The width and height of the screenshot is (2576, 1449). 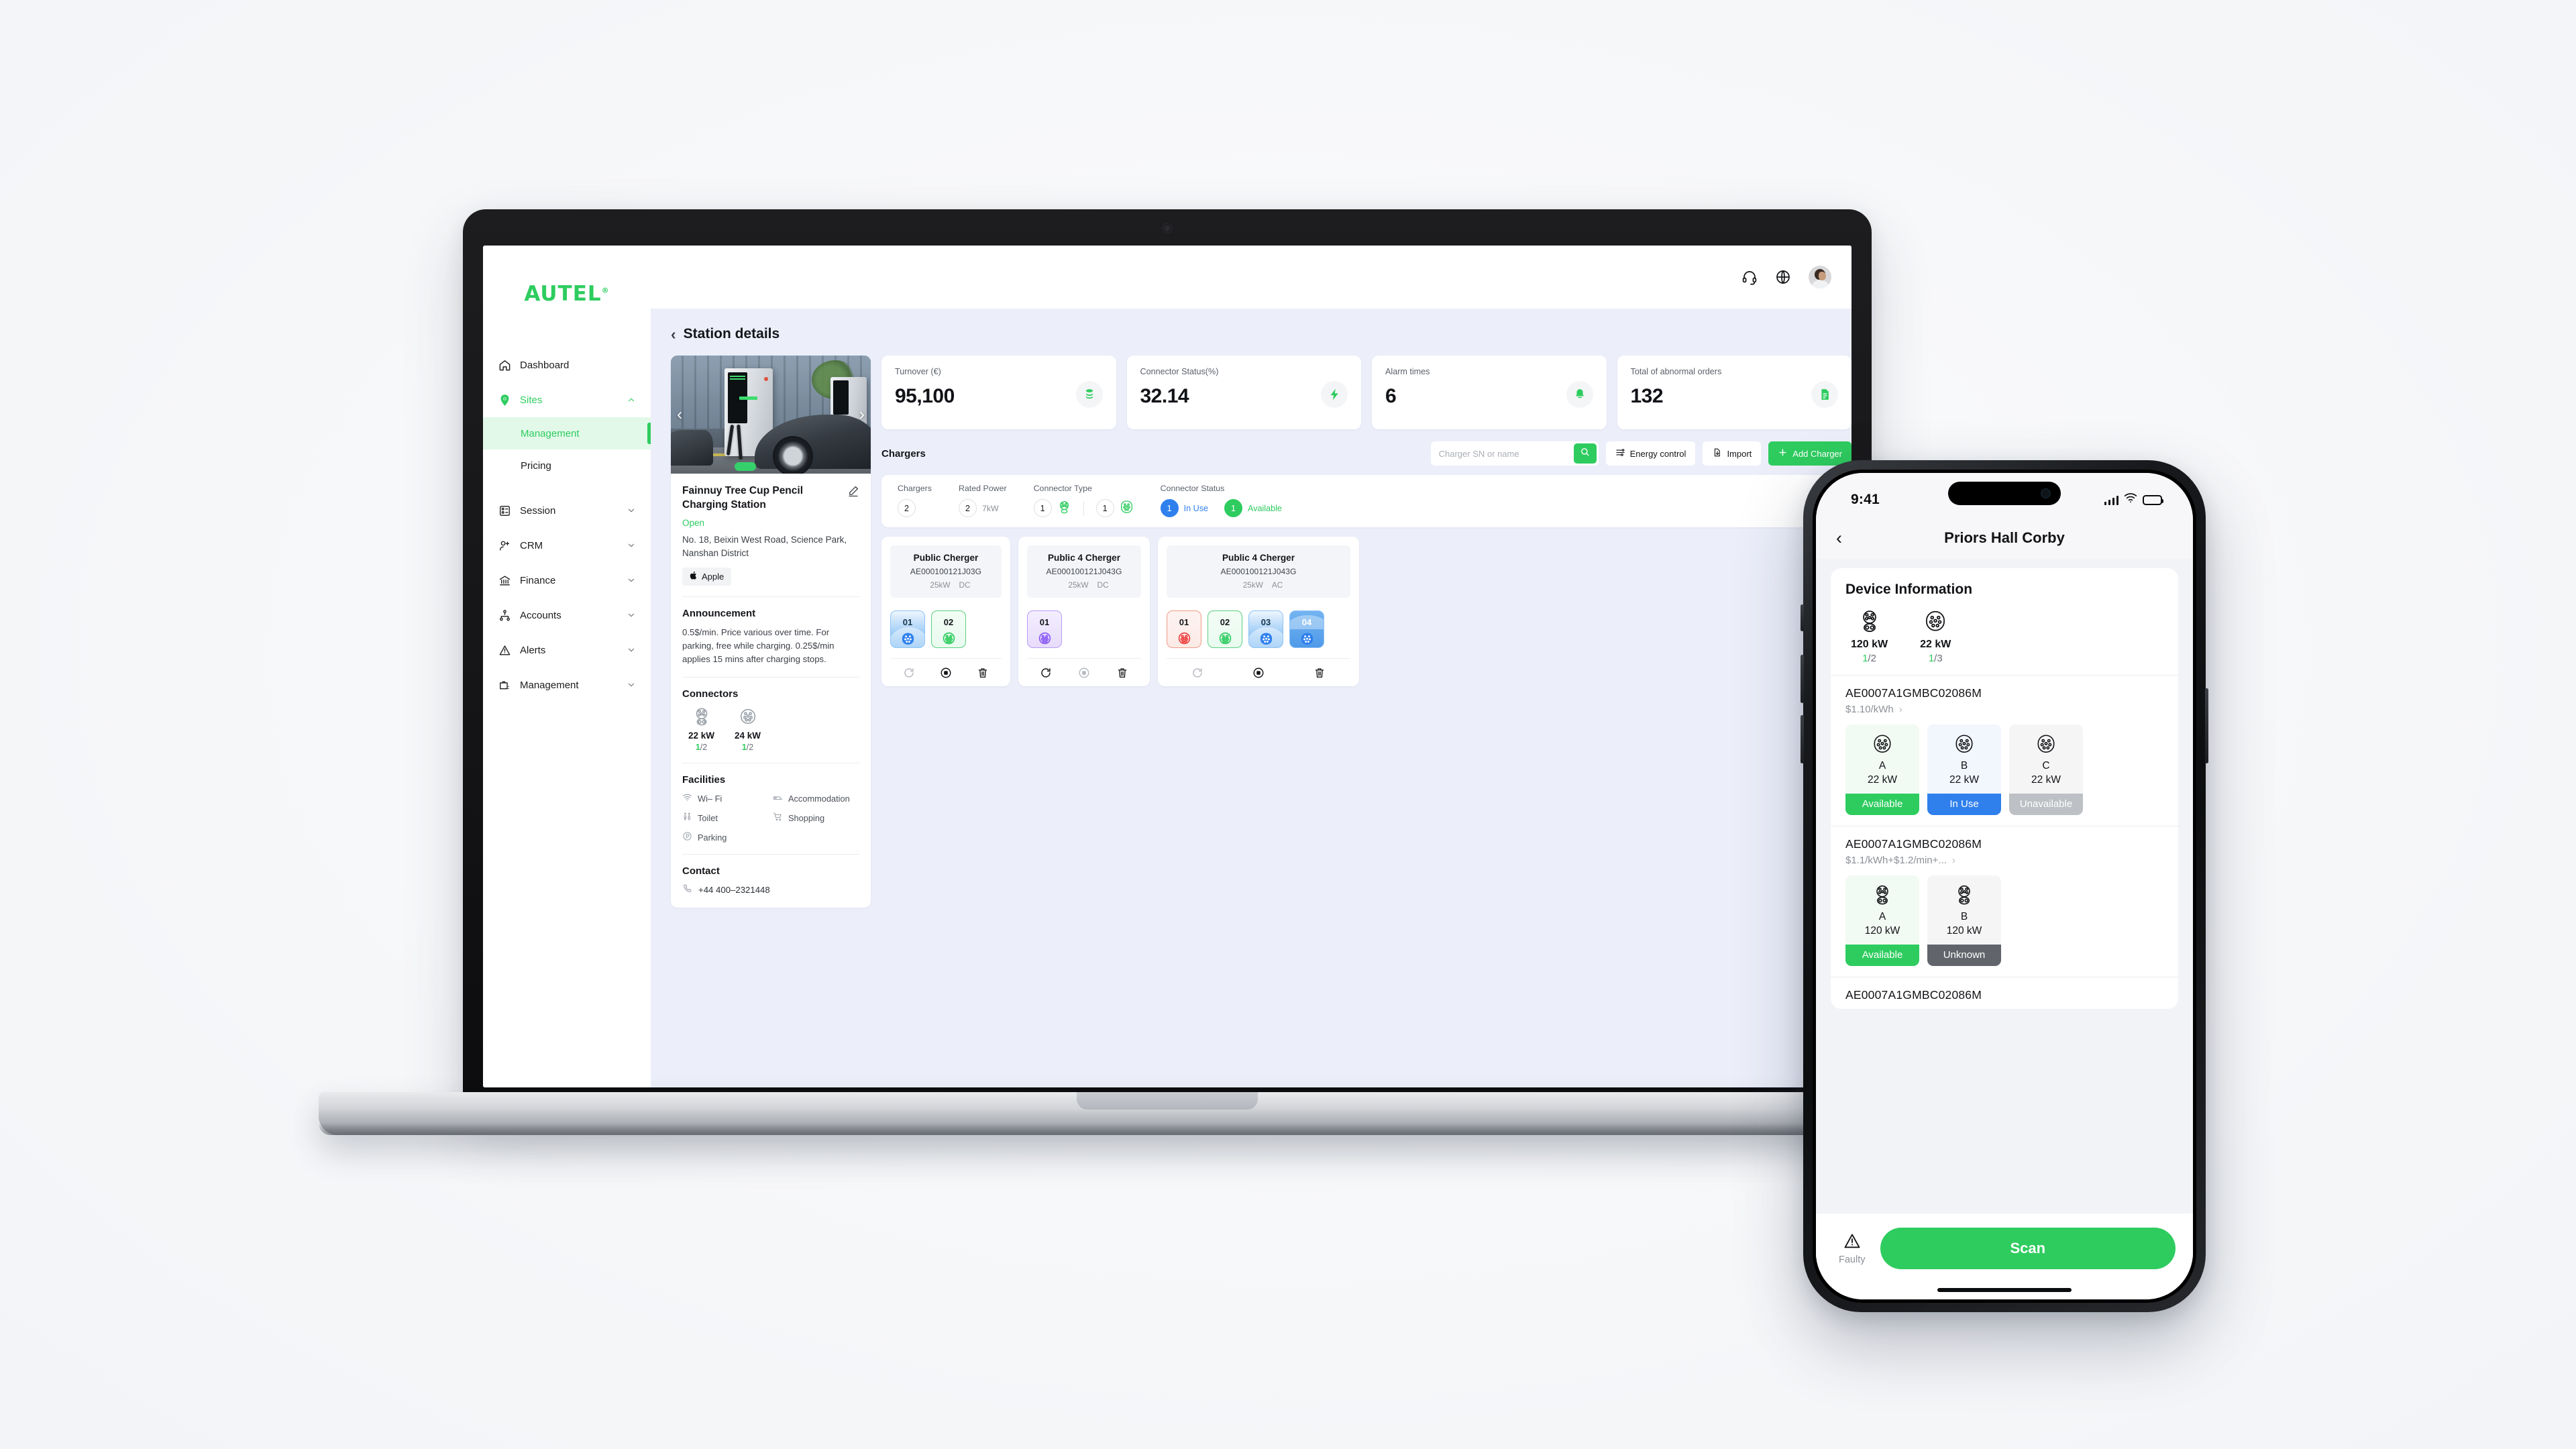 I want to click on status-count-available: 1, so click(x=1233, y=508).